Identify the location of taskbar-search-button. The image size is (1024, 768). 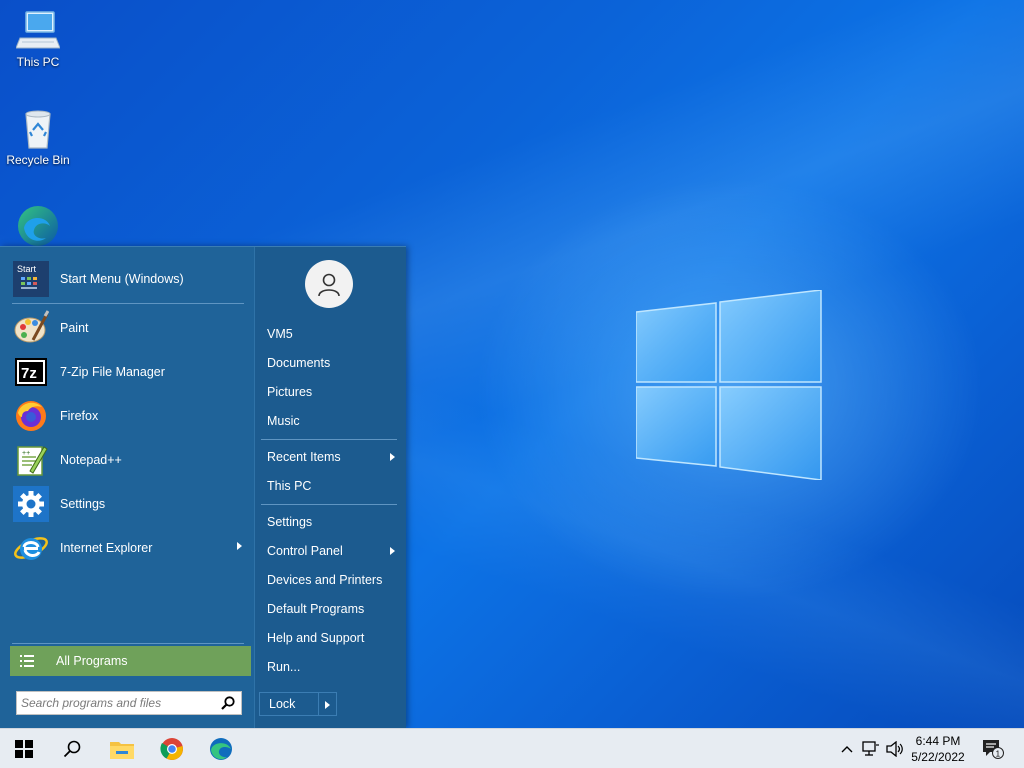
(72, 748).